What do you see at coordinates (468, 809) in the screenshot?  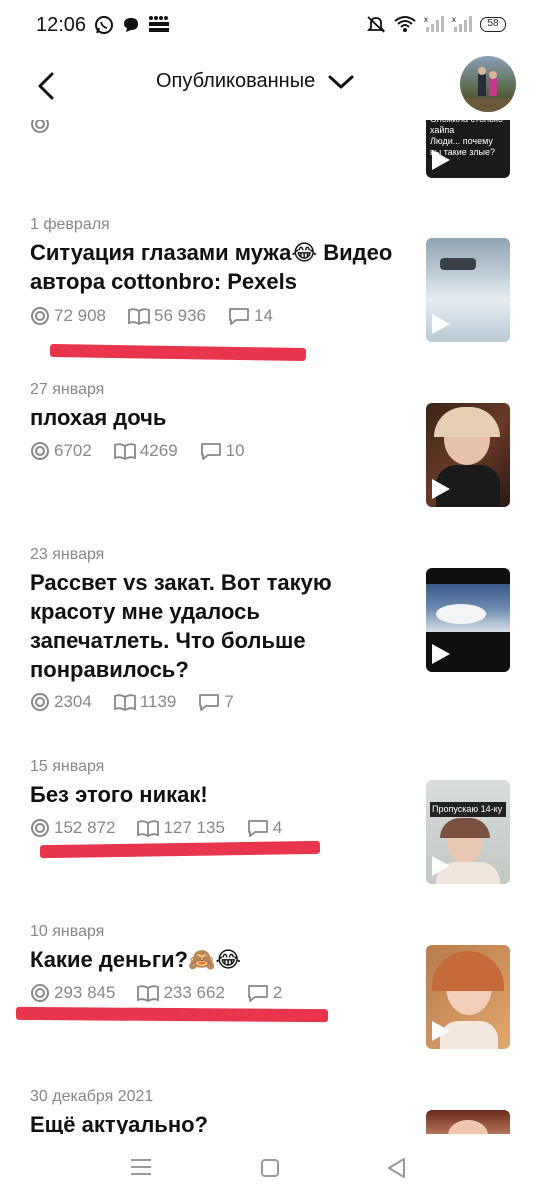 I see `thumb-caption: Пропускаю 14-ку` at bounding box center [468, 809].